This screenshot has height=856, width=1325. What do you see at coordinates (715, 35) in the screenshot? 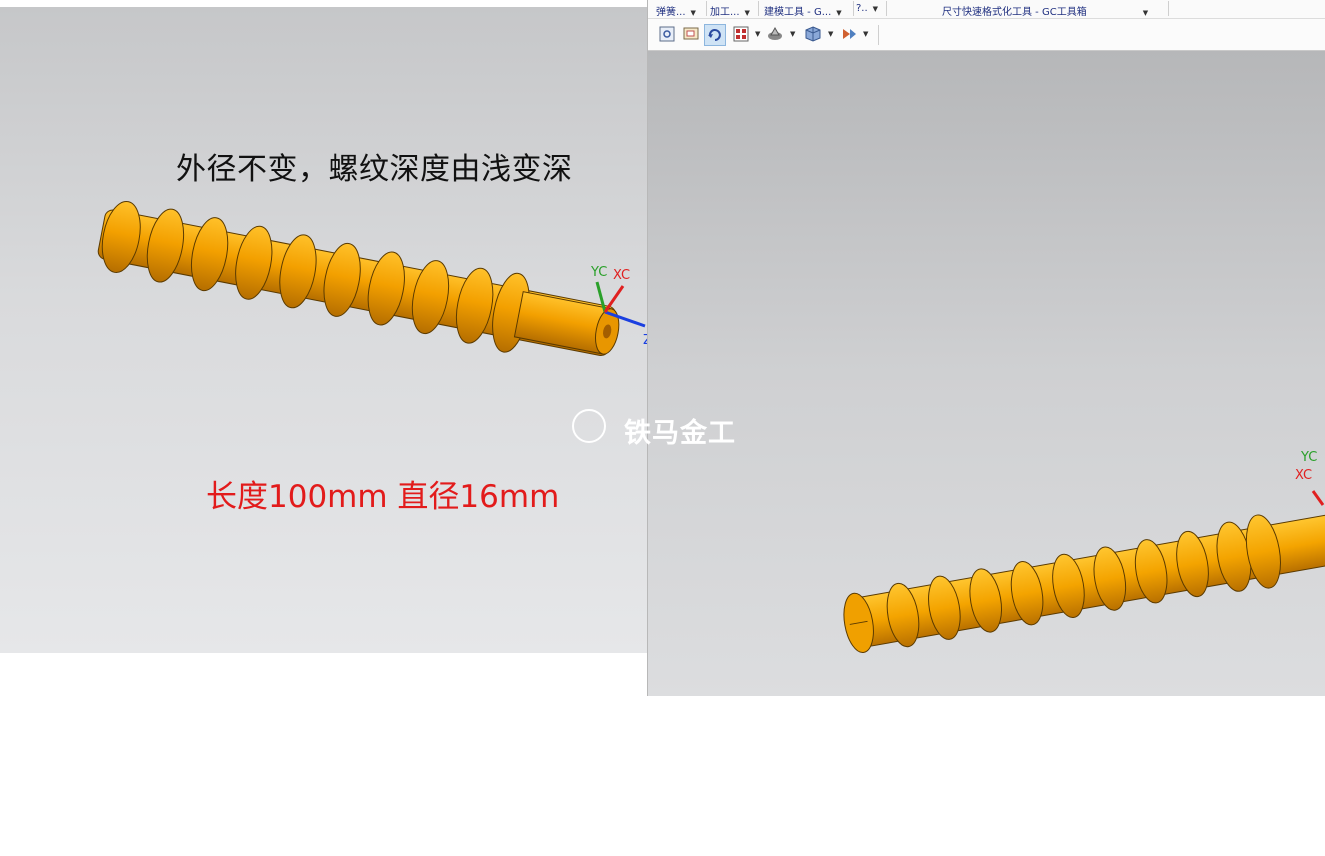
I see `rotate-icon` at bounding box center [715, 35].